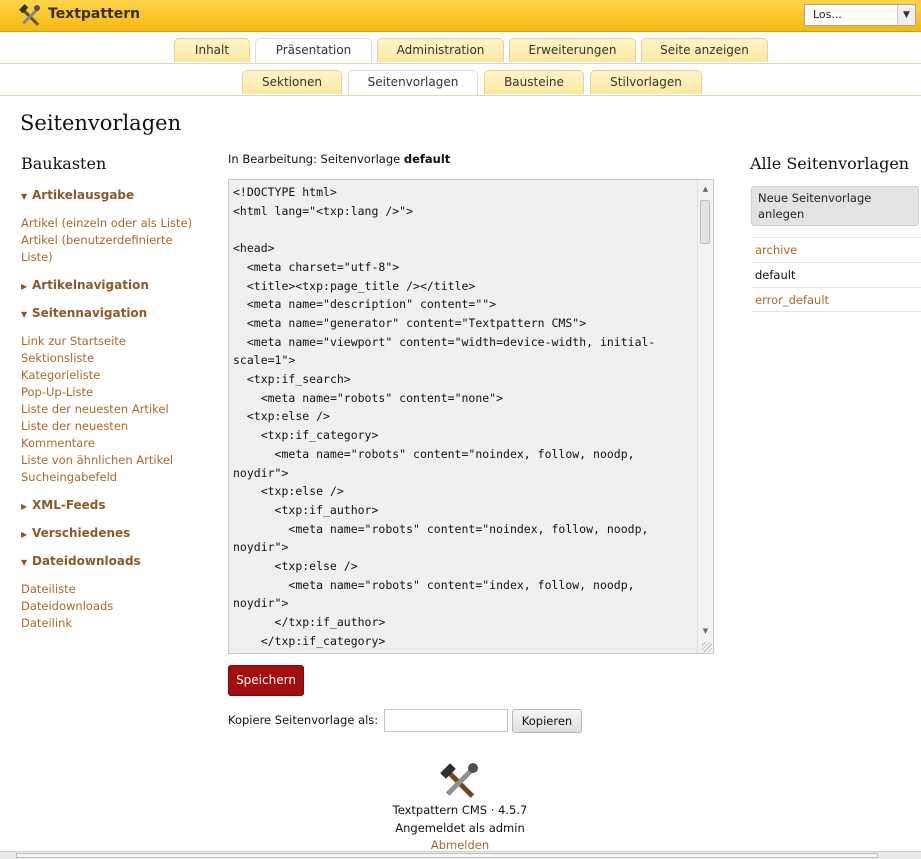 The width and height of the screenshot is (921, 859). What do you see at coordinates (413, 82) in the screenshot?
I see `tab-seitenvorlagen: Seitenvorlagen` at bounding box center [413, 82].